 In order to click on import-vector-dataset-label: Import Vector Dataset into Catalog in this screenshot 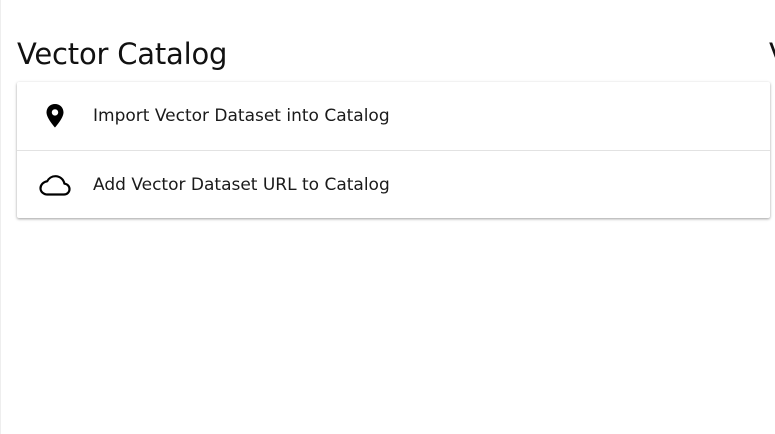, I will do `click(241, 116)`.